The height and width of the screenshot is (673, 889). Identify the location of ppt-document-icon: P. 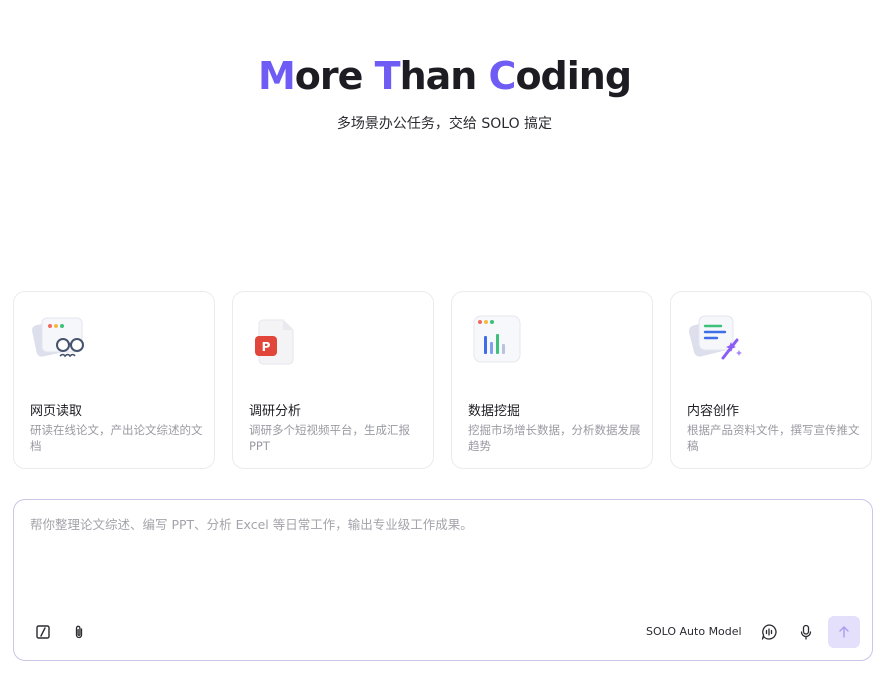
(279, 340).